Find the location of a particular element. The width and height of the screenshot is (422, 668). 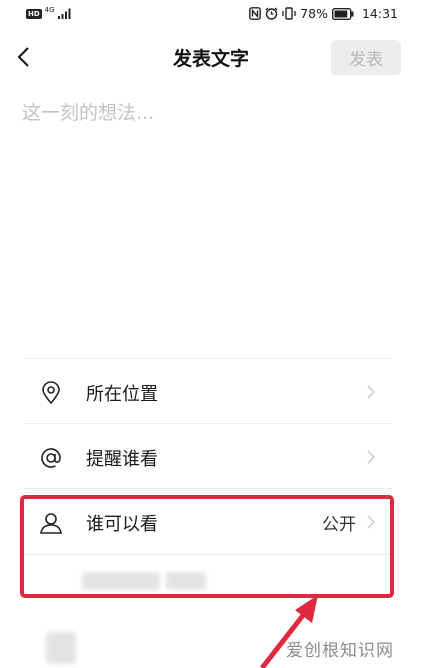

watermark: 爱创根知识网 is located at coordinates (340, 651).